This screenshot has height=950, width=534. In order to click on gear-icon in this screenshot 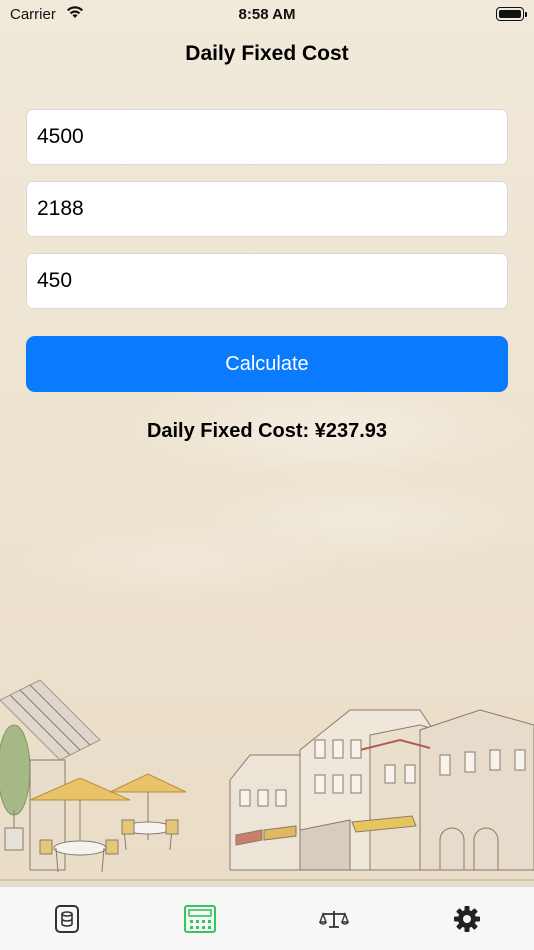, I will do `click(467, 919)`.